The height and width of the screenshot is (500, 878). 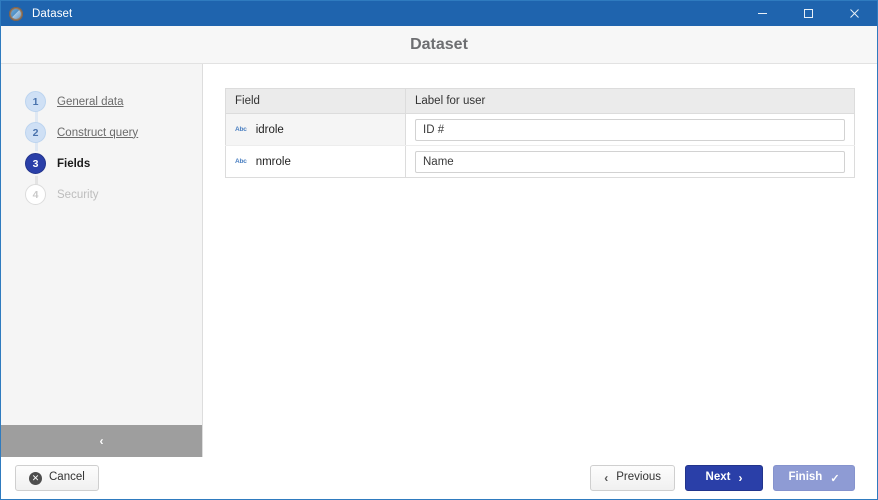 I want to click on table-row: Abc nmrole, so click(x=540, y=161).